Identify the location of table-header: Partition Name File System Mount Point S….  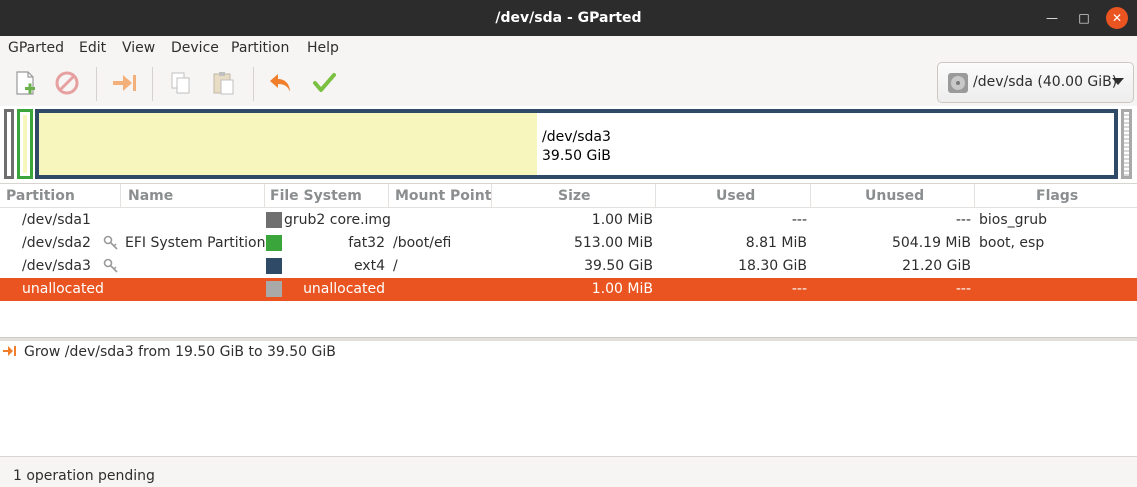
(568, 196).